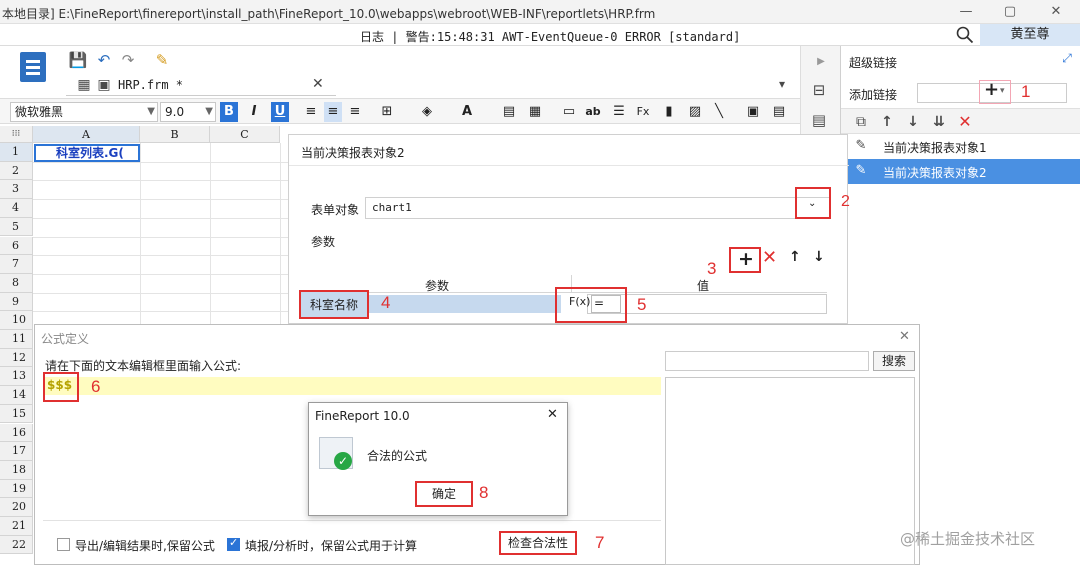 This screenshot has width=1080, height=565. What do you see at coordinates (128, 60) in the screenshot?
I see `redo-icon: ↷` at bounding box center [128, 60].